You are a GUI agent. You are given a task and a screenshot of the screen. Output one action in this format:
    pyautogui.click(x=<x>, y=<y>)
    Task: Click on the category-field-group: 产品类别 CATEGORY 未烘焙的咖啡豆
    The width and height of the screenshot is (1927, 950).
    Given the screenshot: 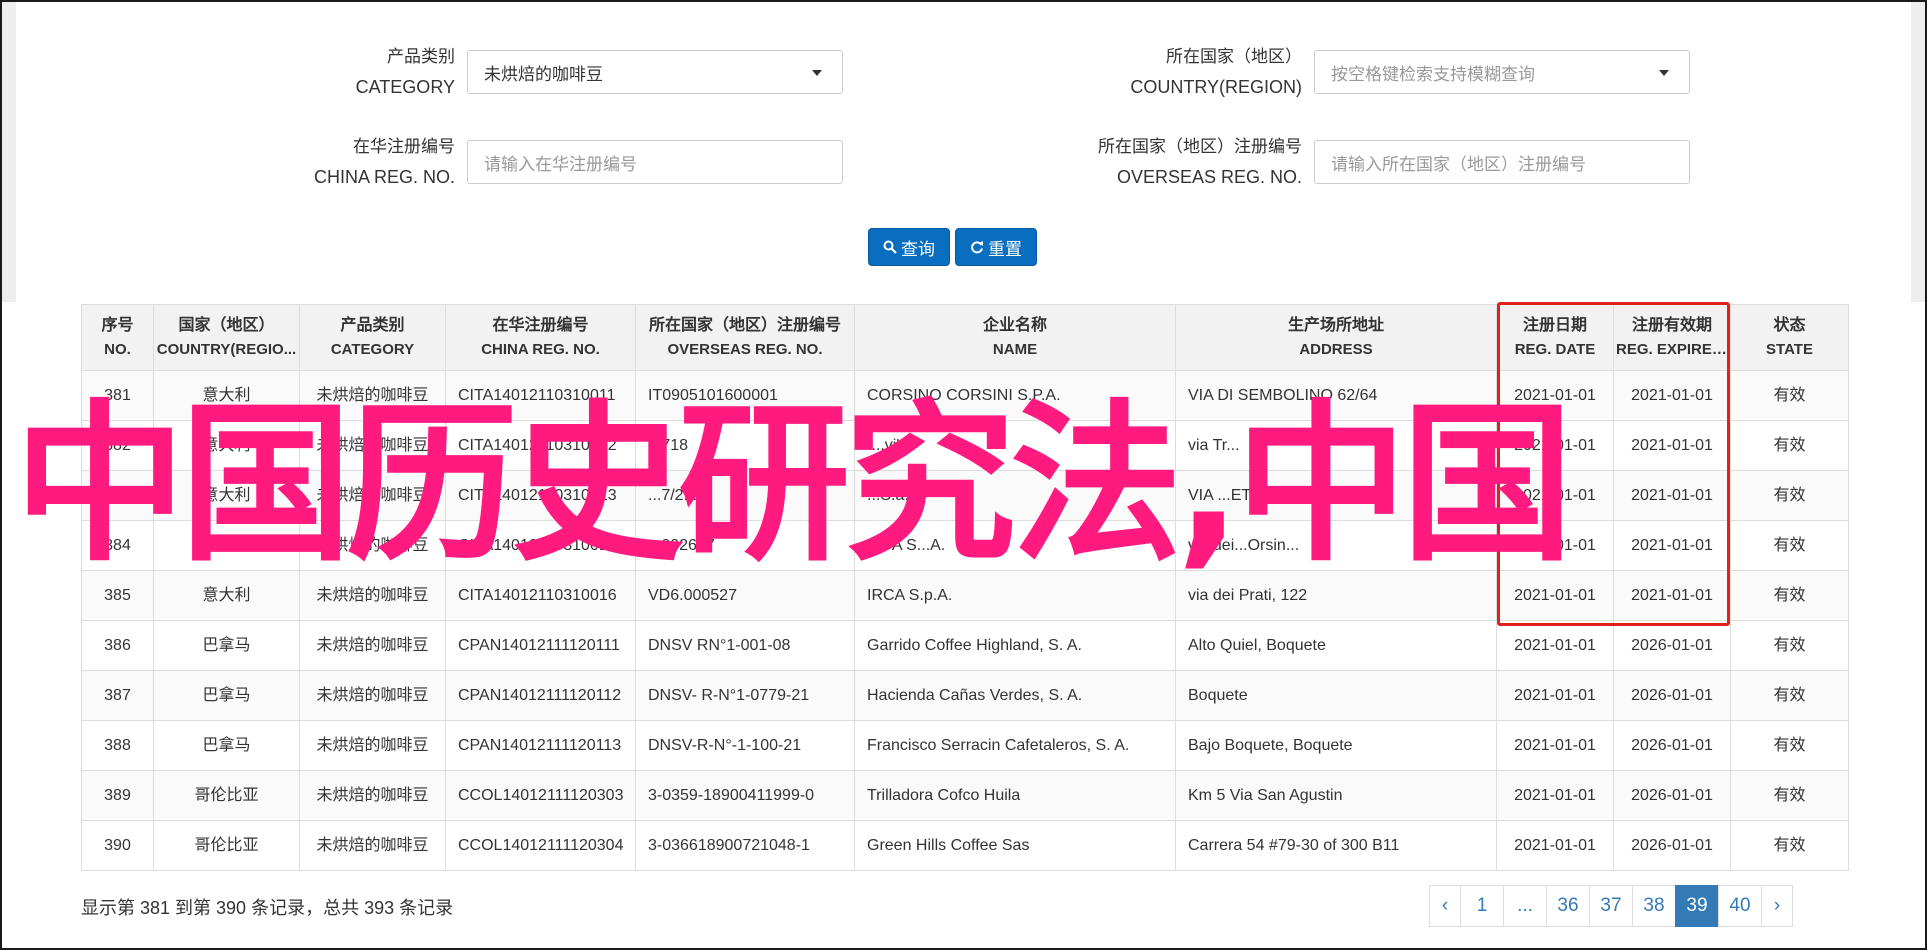 What is the action you would take?
    pyautogui.click(x=574, y=72)
    